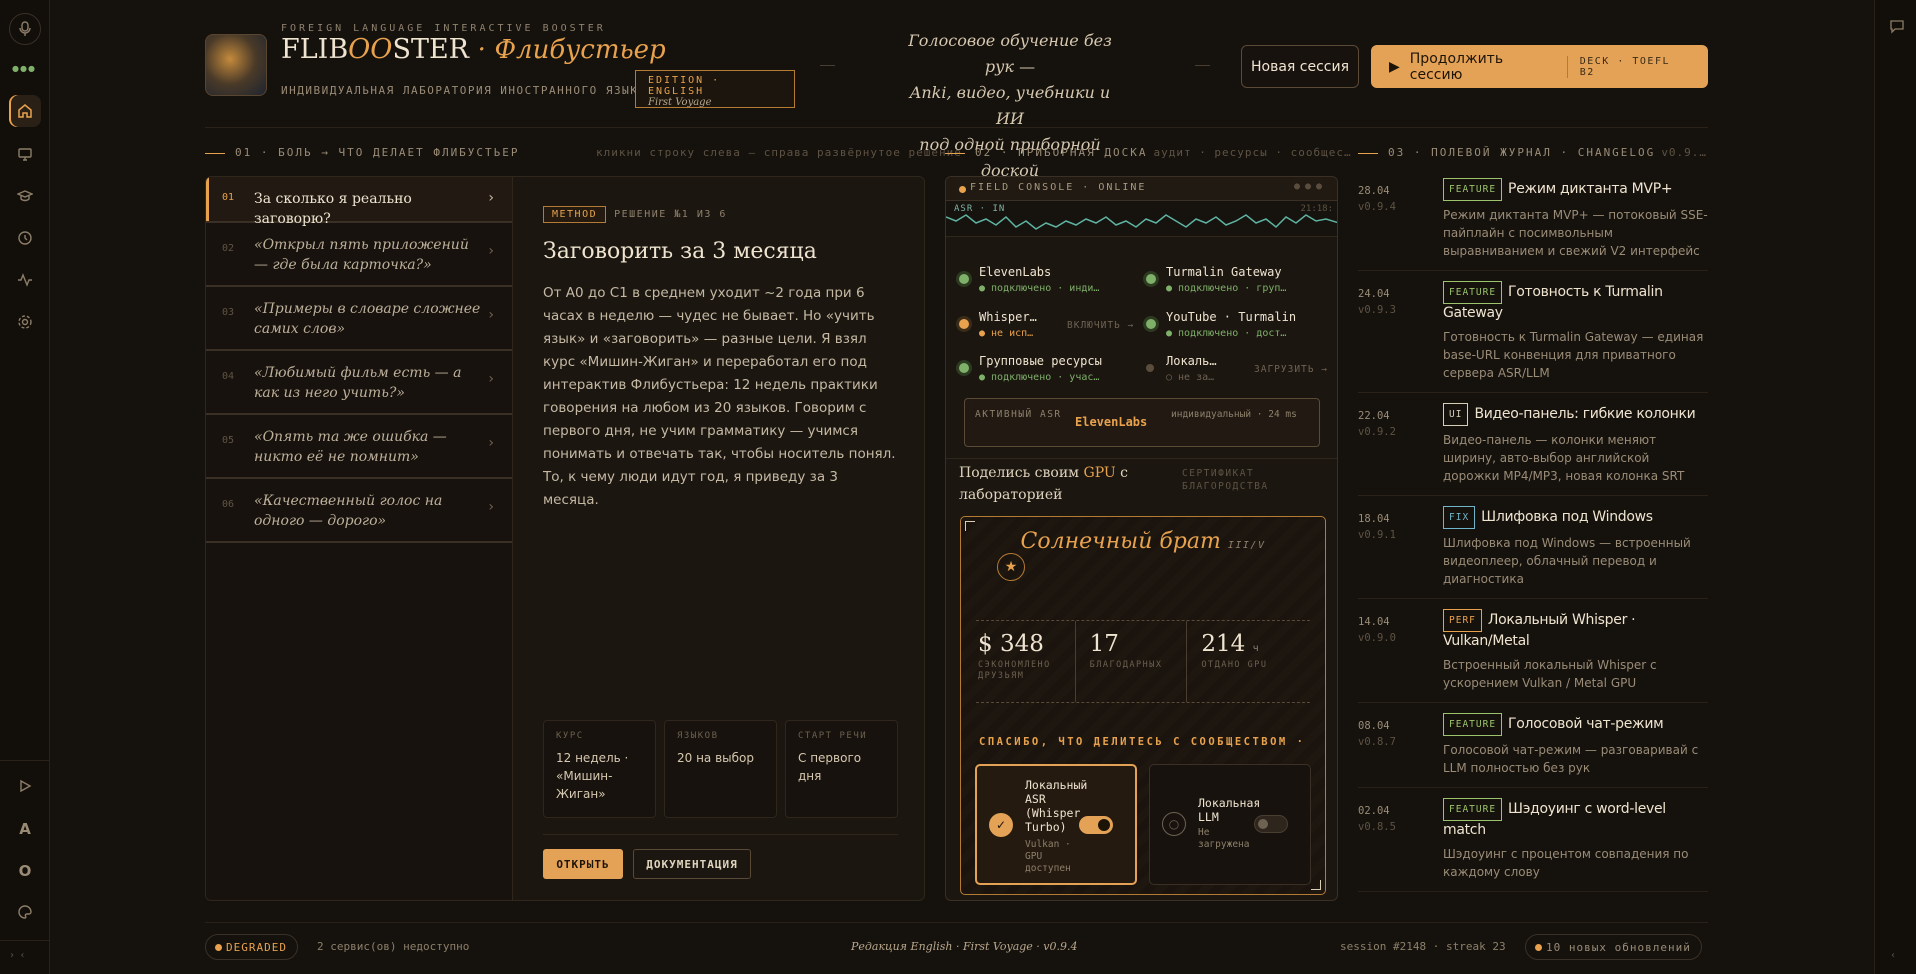  I want to click on changelog-date: 24.04 v0.9.3, so click(1377, 302).